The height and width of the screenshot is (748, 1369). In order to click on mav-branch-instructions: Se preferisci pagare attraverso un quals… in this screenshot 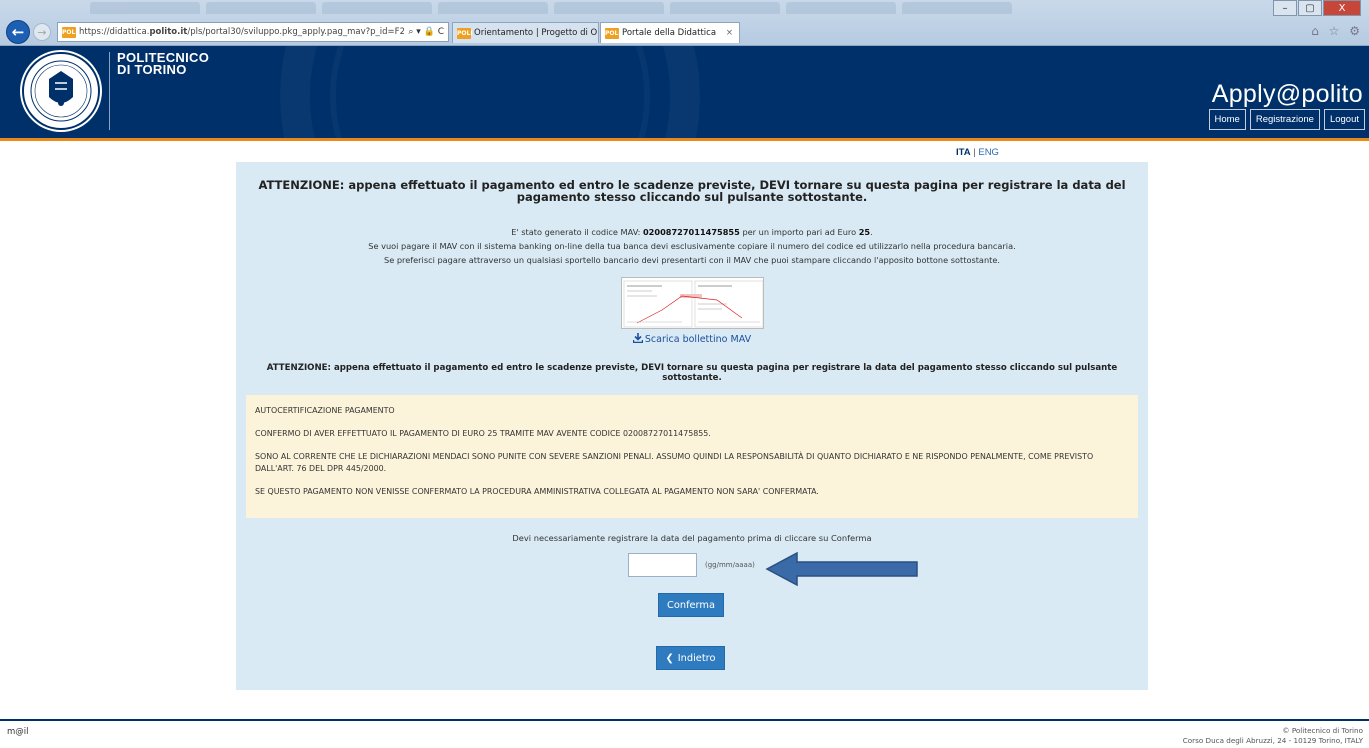, I will do `click(692, 260)`.